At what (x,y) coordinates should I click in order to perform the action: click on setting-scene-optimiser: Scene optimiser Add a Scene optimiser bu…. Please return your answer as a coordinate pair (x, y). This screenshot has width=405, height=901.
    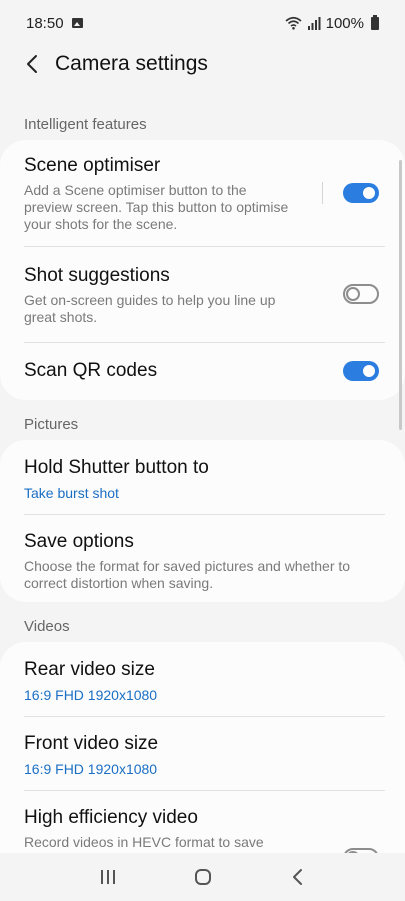
    Looking at the image, I should click on (202, 193).